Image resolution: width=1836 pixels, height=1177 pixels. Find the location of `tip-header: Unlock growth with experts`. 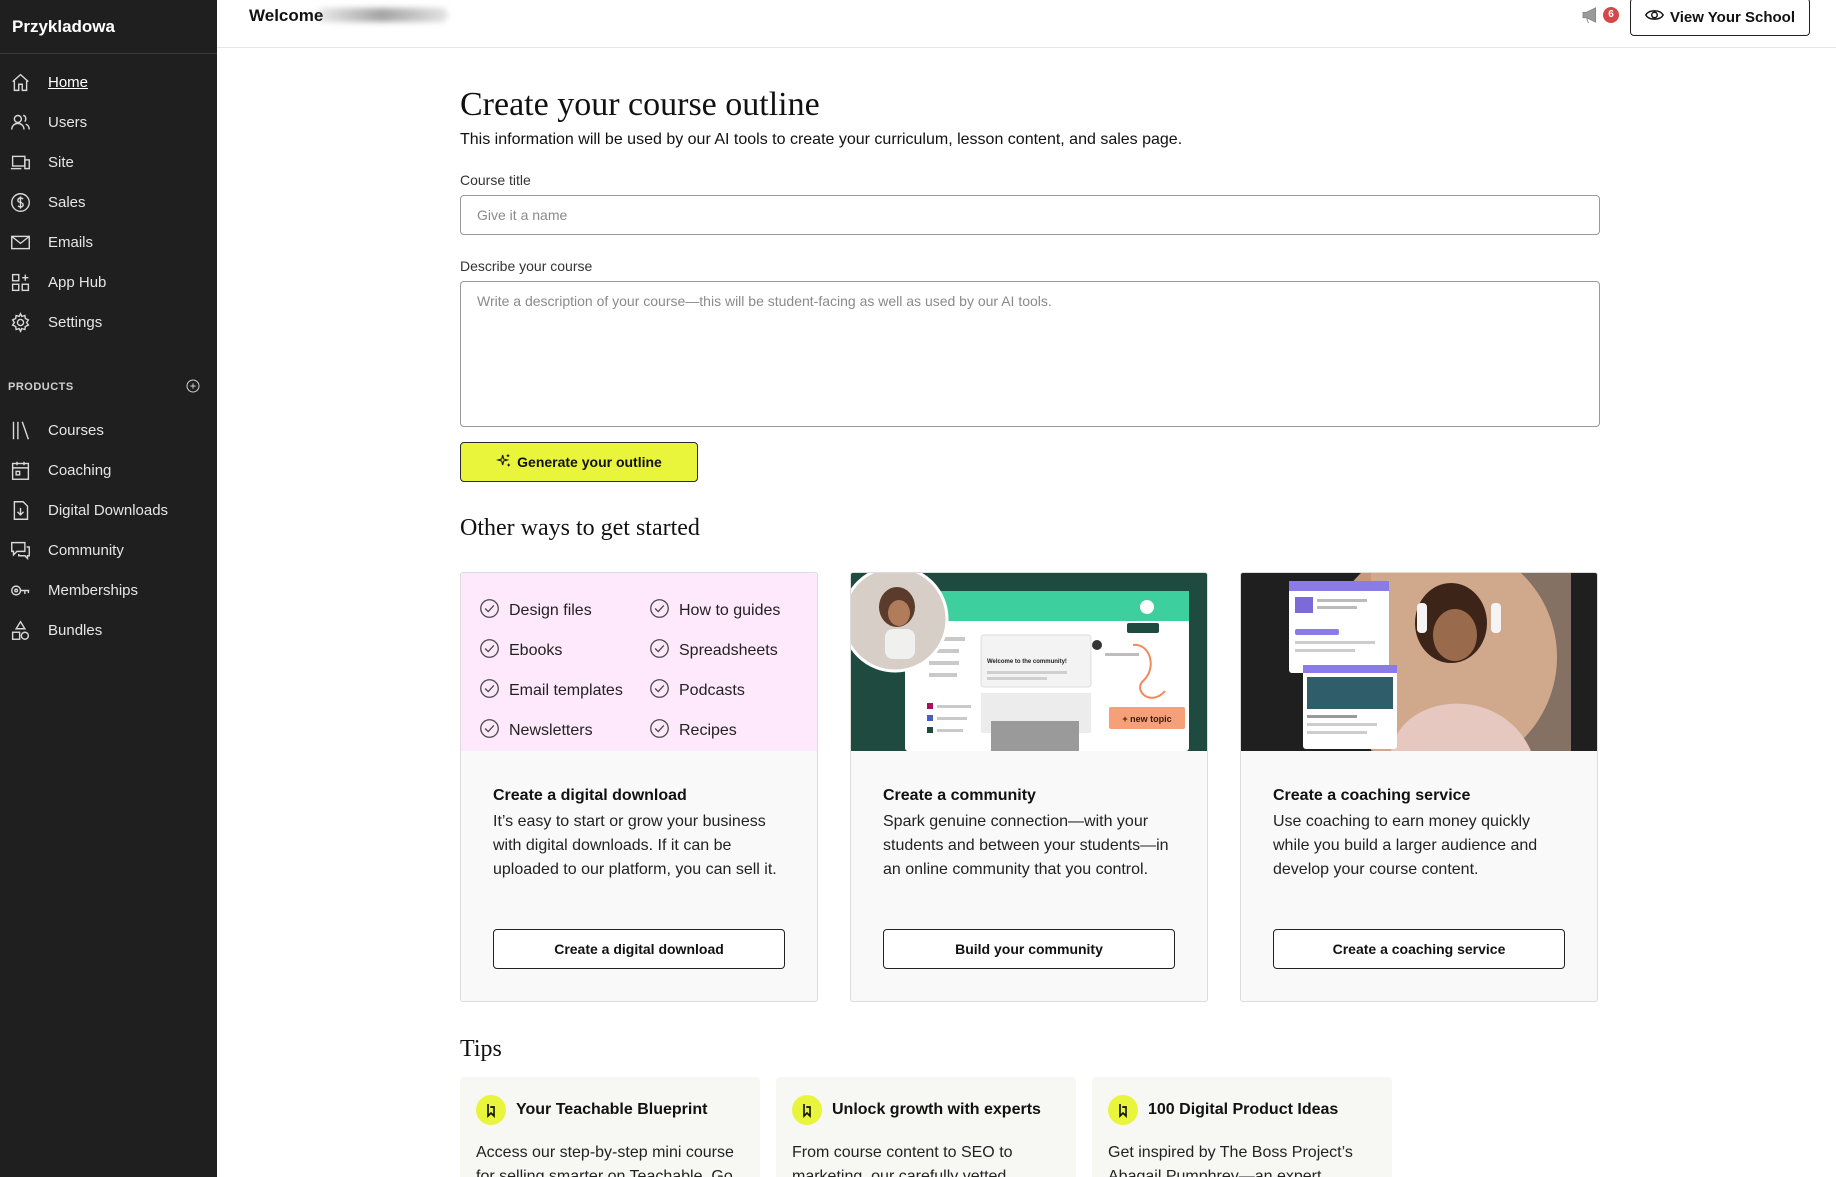

tip-header: Unlock growth with experts is located at coordinates (926, 1110).